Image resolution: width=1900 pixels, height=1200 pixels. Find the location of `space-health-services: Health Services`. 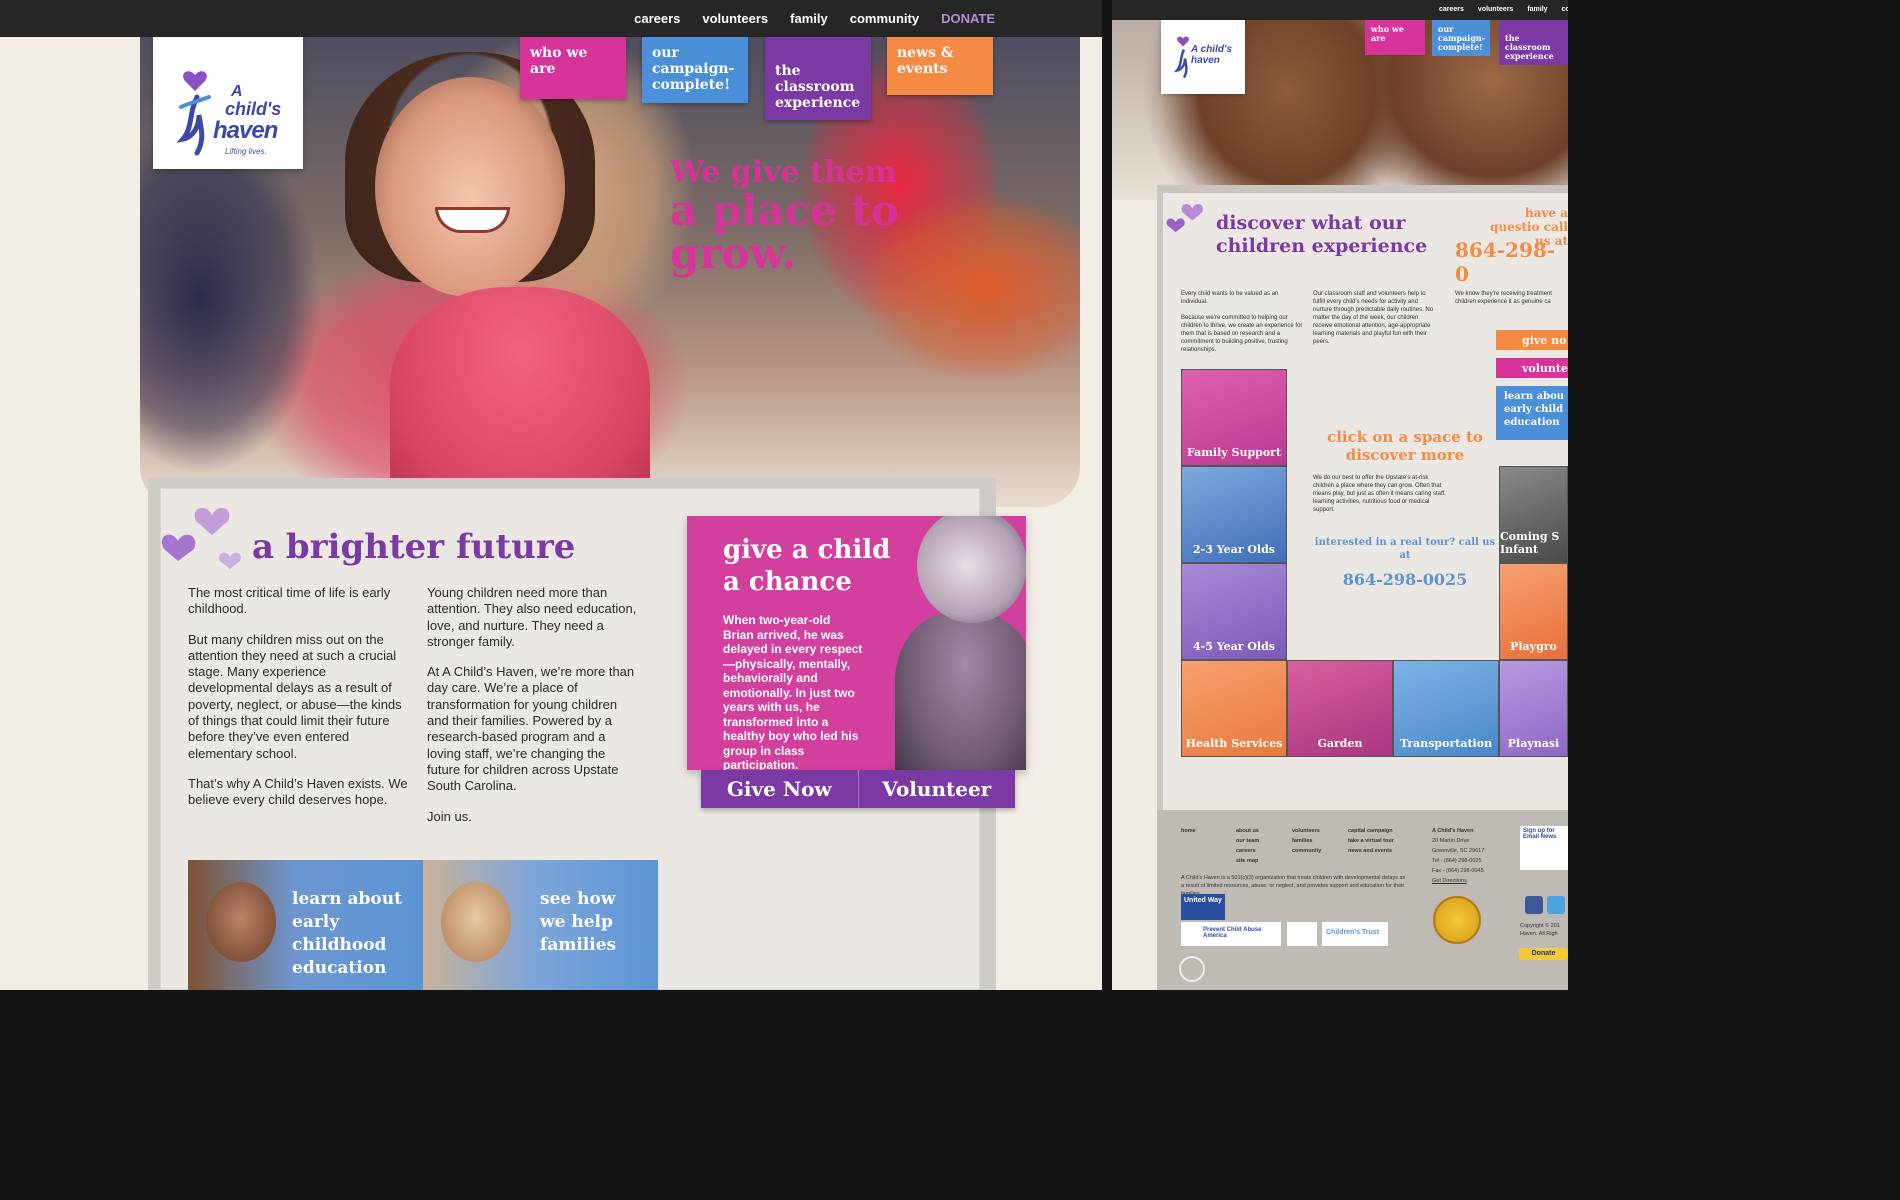

space-health-services: Health Services is located at coordinates (1234, 708).